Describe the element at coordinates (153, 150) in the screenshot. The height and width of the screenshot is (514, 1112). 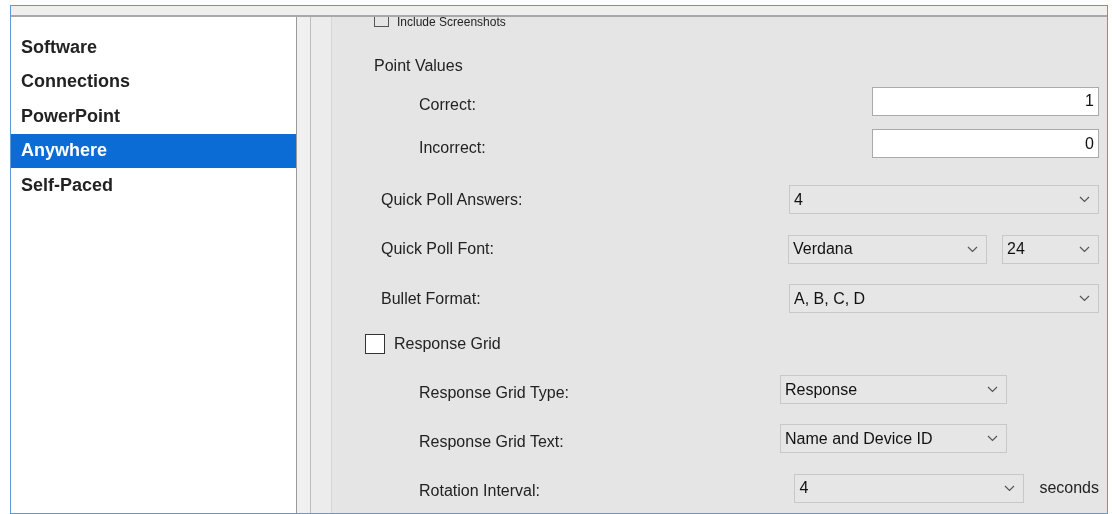
I see `sidebar-item: Anywhere` at that location.